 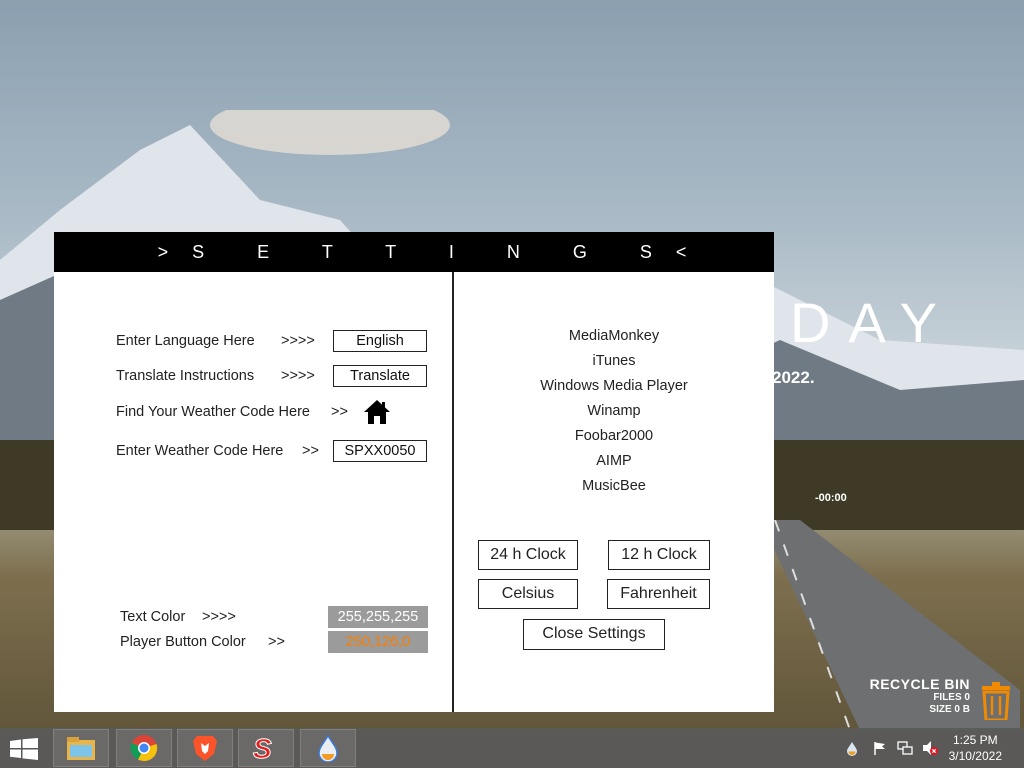 What do you see at coordinates (339, 412) in the screenshot?
I see `weather-find-arrow: >>` at bounding box center [339, 412].